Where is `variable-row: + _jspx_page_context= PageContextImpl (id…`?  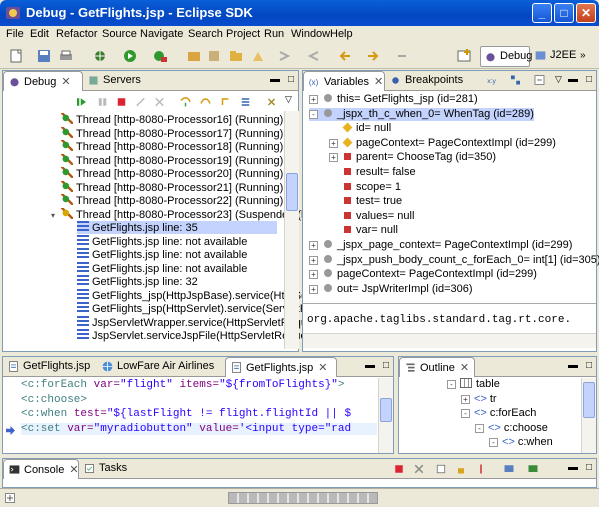 variable-row: + _jspx_page_context= PageContextImpl (id… is located at coordinates (440, 245).